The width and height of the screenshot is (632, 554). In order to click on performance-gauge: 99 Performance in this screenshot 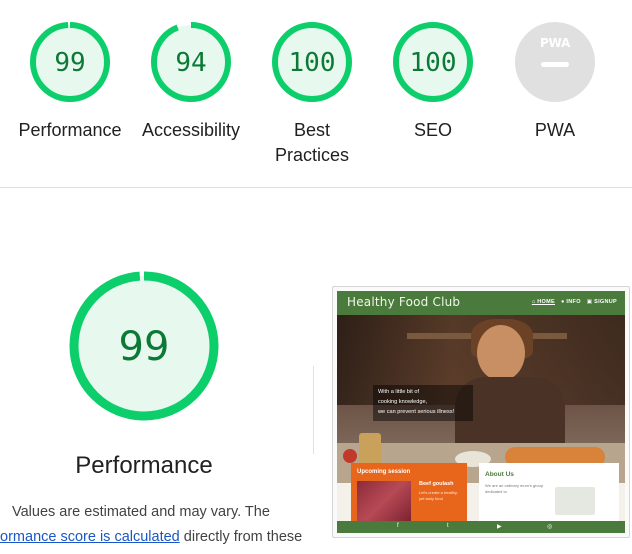, I will do `click(70, 81)`.